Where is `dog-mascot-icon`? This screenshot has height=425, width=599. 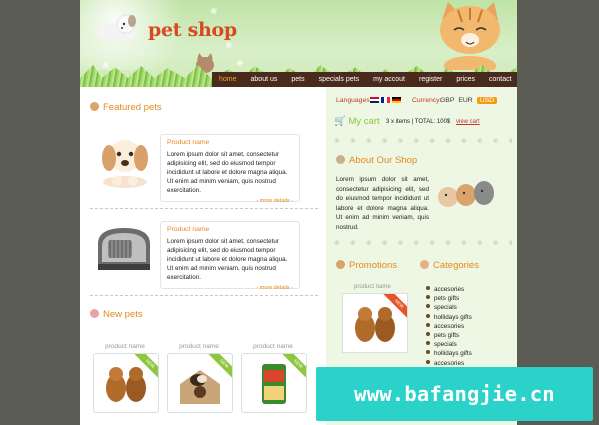 dog-mascot-icon is located at coordinates (117, 27).